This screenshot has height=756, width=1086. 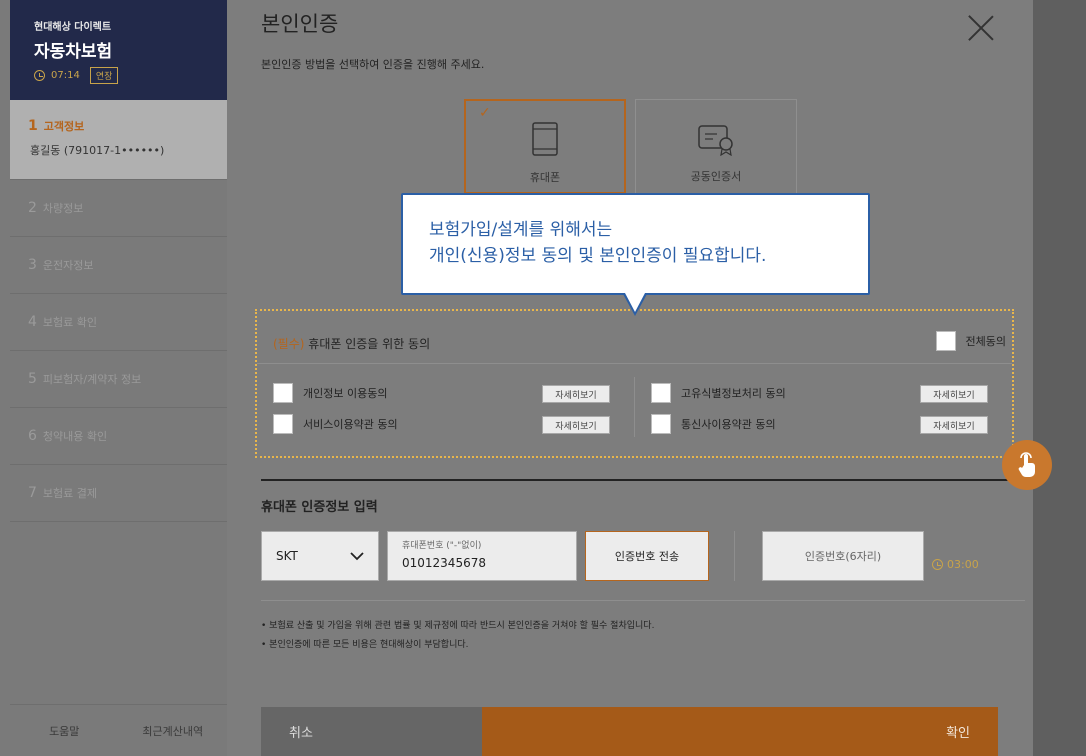 What do you see at coordinates (75, 436) in the screenshot?
I see `step-label: 청약내용 확인` at bounding box center [75, 436].